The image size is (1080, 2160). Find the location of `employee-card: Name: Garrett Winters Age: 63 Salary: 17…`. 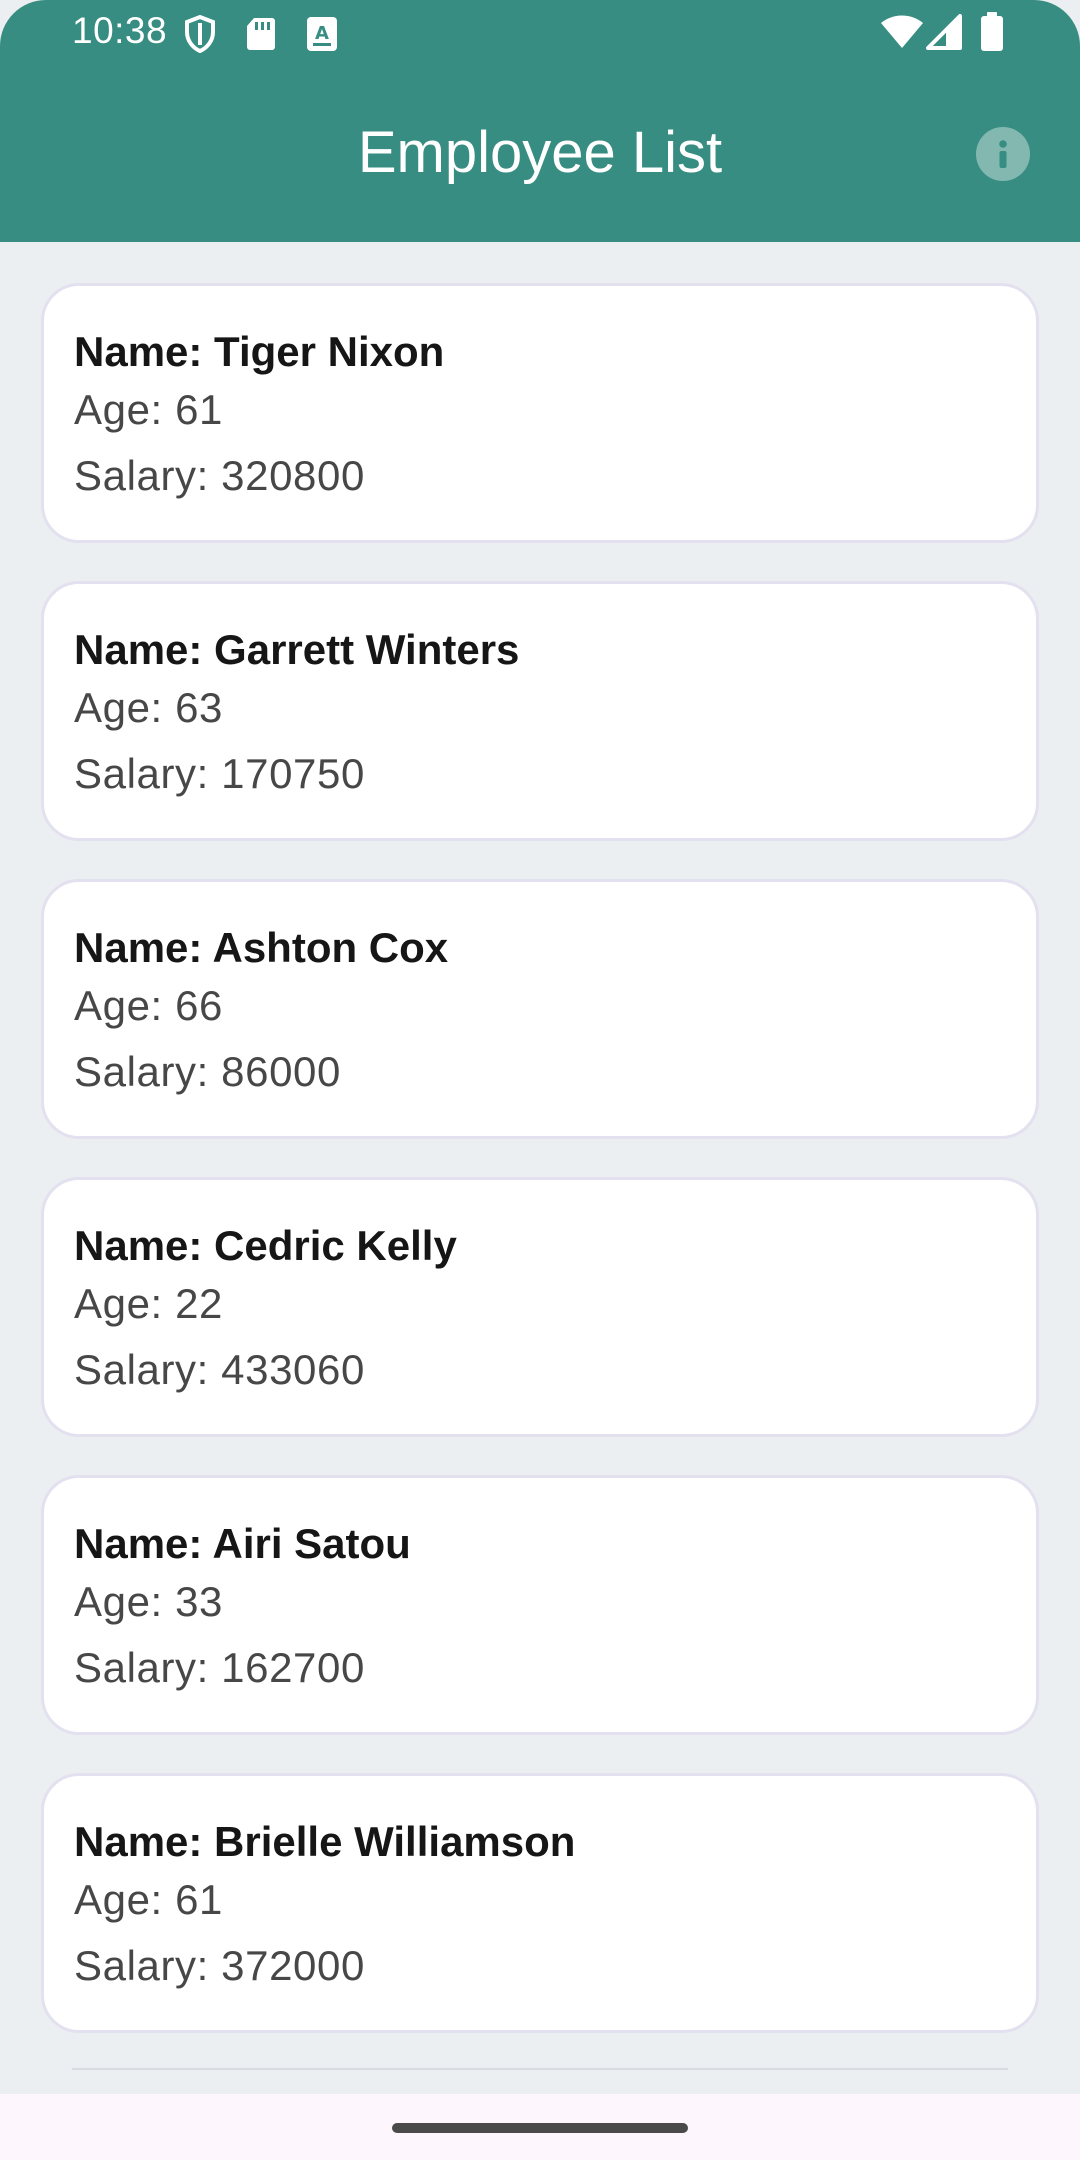

employee-card: Name: Garrett Winters Age: 63 Salary: 17… is located at coordinates (540, 711).